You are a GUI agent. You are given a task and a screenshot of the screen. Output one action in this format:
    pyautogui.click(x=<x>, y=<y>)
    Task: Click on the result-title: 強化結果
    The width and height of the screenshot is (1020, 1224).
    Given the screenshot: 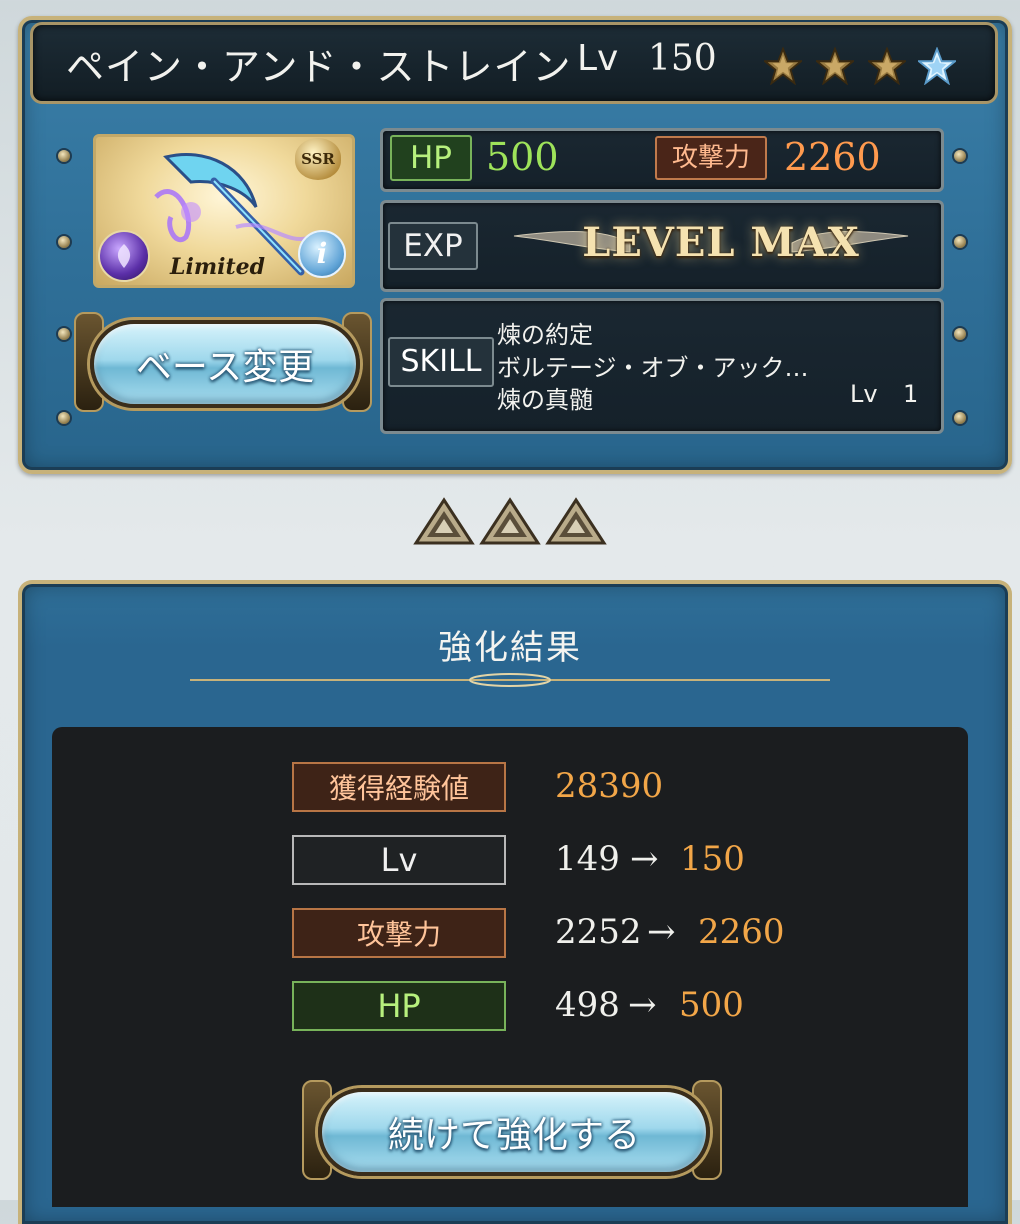 What is the action you would take?
    pyautogui.click(x=510, y=648)
    